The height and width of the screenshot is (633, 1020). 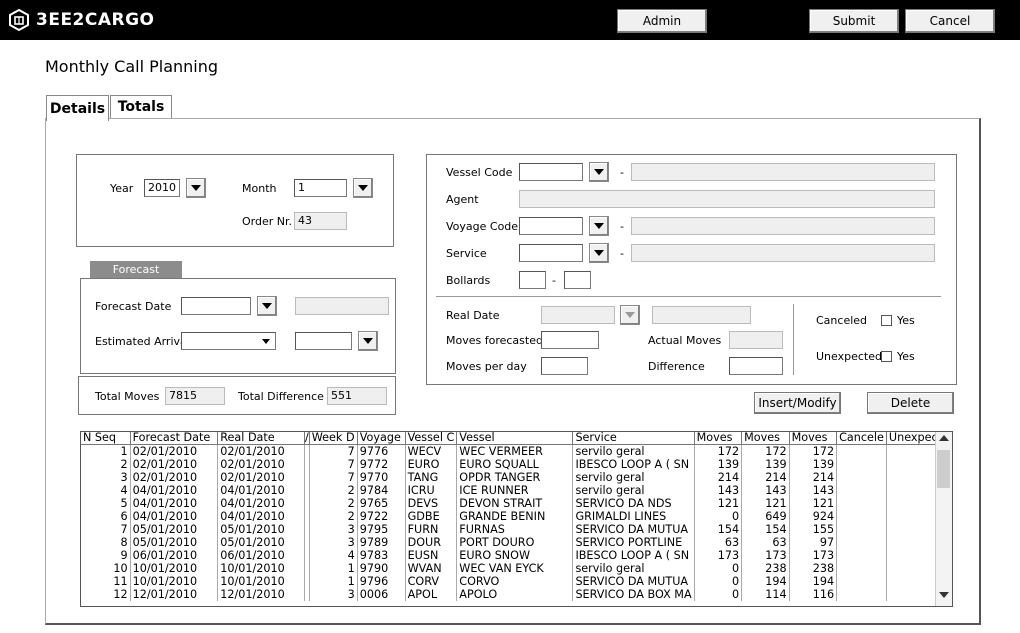 I want to click on month-field: 1, so click(x=320, y=188).